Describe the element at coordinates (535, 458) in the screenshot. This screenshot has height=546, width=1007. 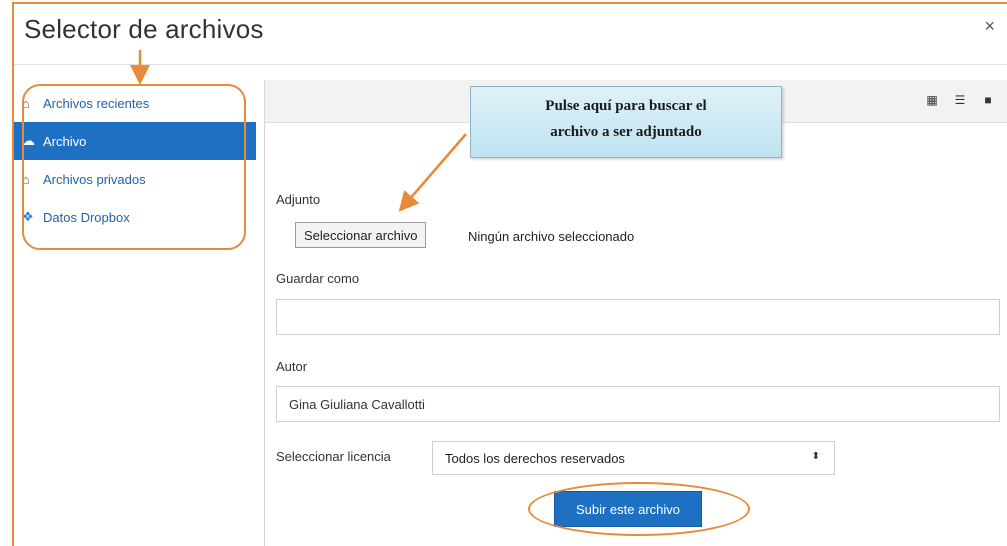
I see `license-selected-value: Todos los derechos reservados` at that location.